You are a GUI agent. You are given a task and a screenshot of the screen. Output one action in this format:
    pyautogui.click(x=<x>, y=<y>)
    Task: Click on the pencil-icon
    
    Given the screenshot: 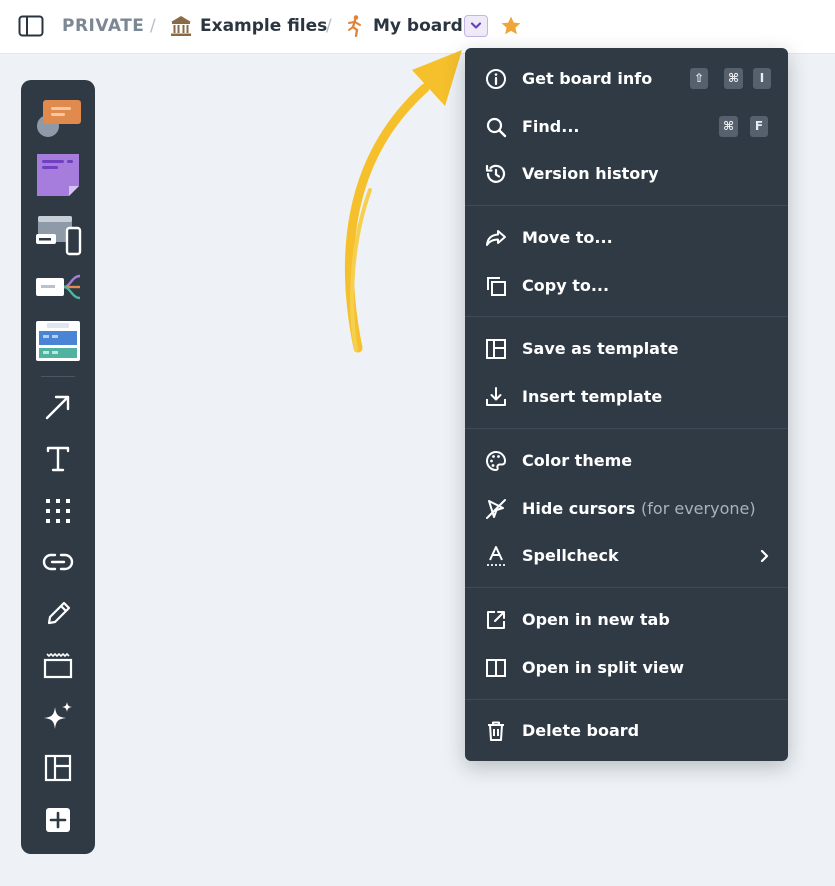 What is the action you would take?
    pyautogui.click(x=58, y=613)
    